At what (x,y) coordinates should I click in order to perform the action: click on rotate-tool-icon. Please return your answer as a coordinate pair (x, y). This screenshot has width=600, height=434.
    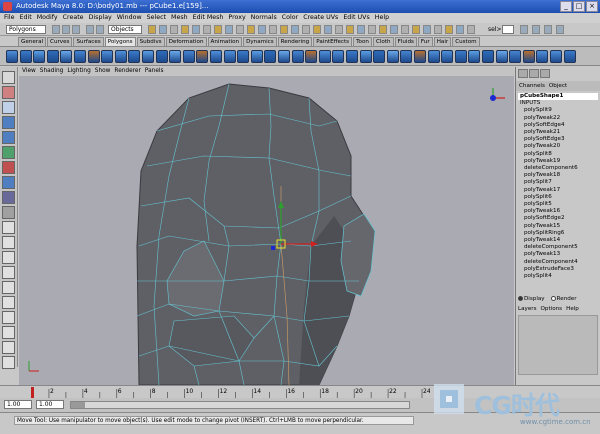
    Looking at the image, I should click on (8, 137).